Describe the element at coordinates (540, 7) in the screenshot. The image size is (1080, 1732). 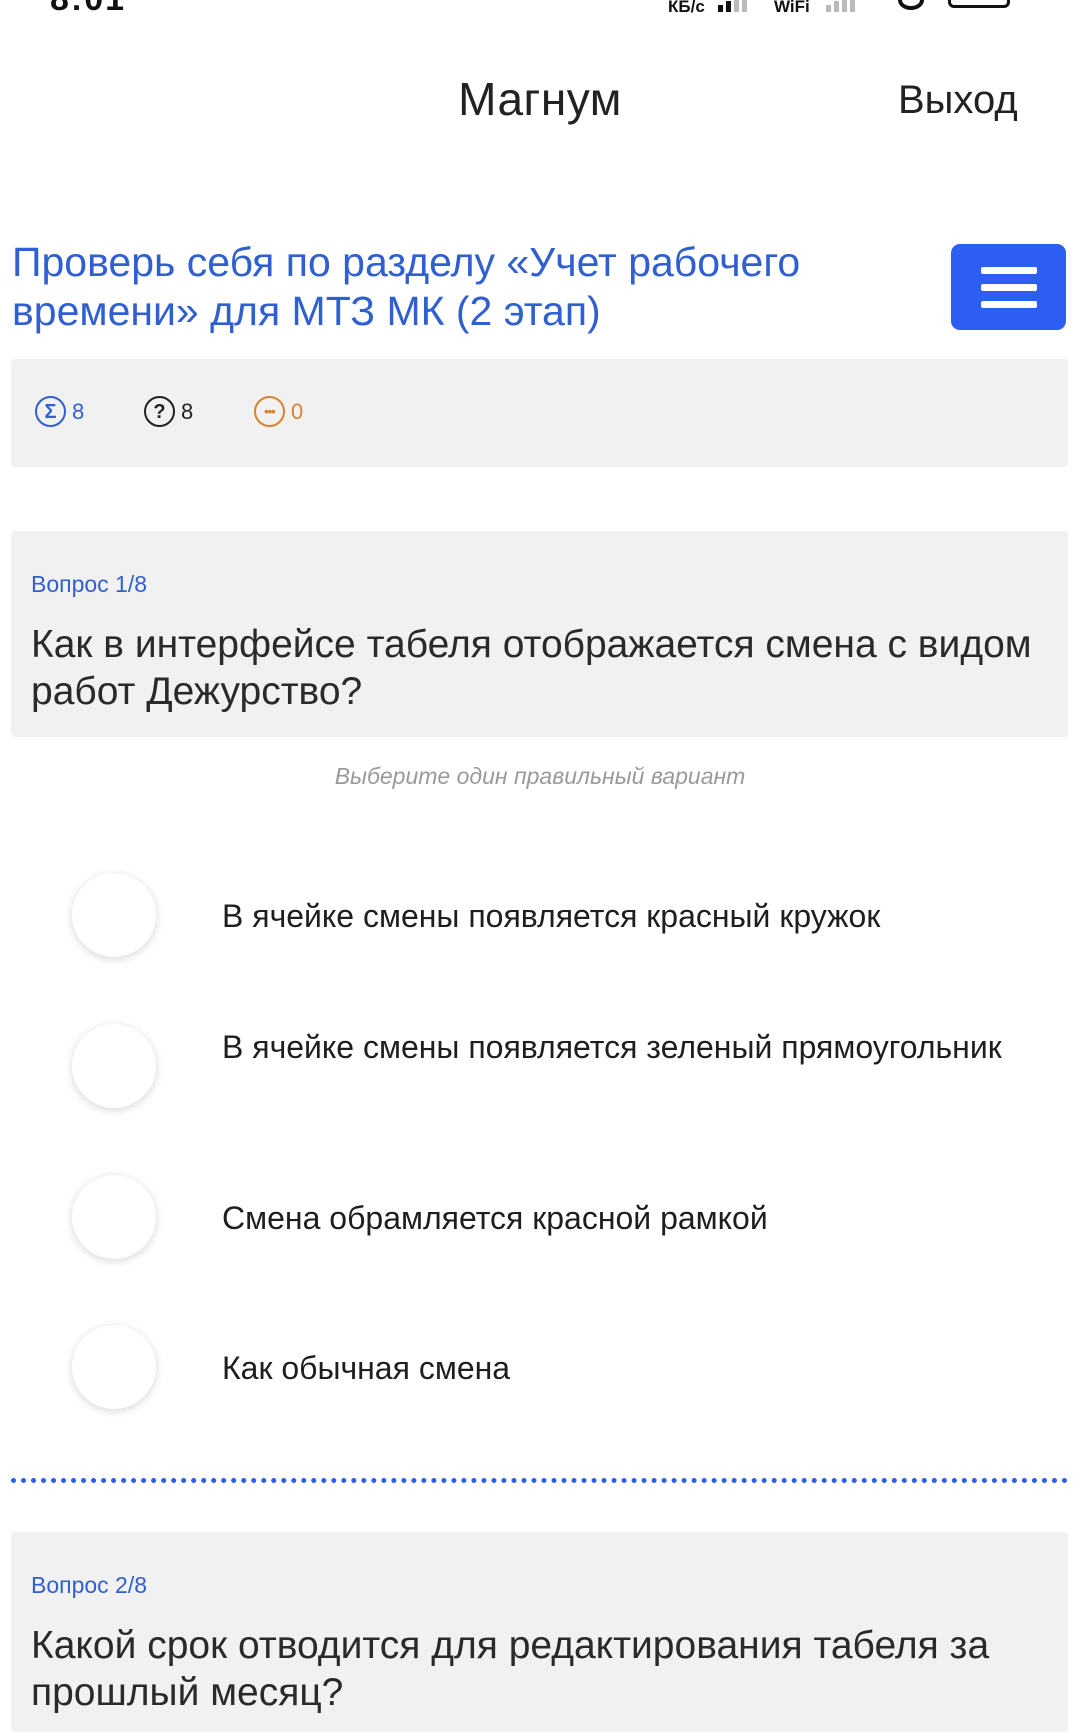
I see `status-bar: 8:01 КБ/с WiFi 64` at that location.